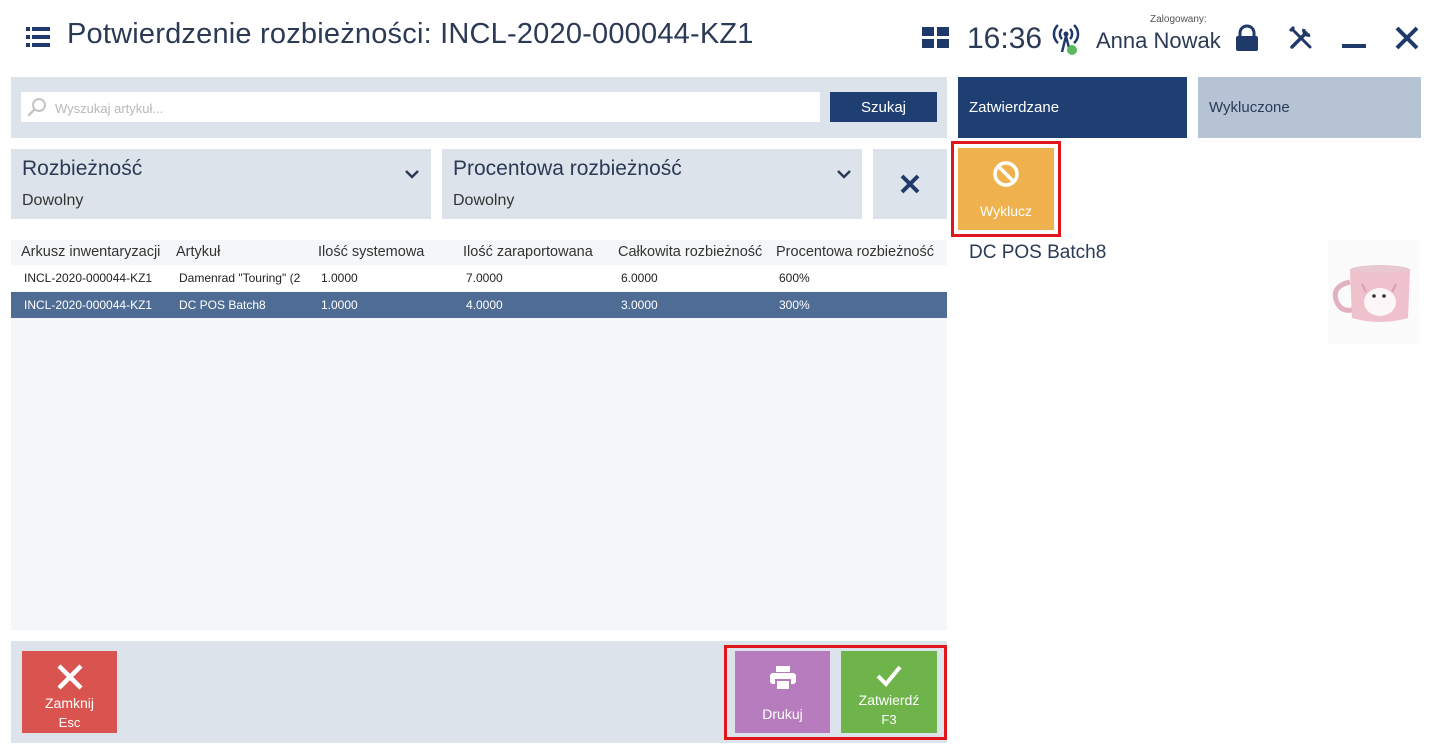 This screenshot has height=753, width=1435. Describe the element at coordinates (1309, 107) in the screenshot. I see `tab-excluded: Wykluczone` at that location.